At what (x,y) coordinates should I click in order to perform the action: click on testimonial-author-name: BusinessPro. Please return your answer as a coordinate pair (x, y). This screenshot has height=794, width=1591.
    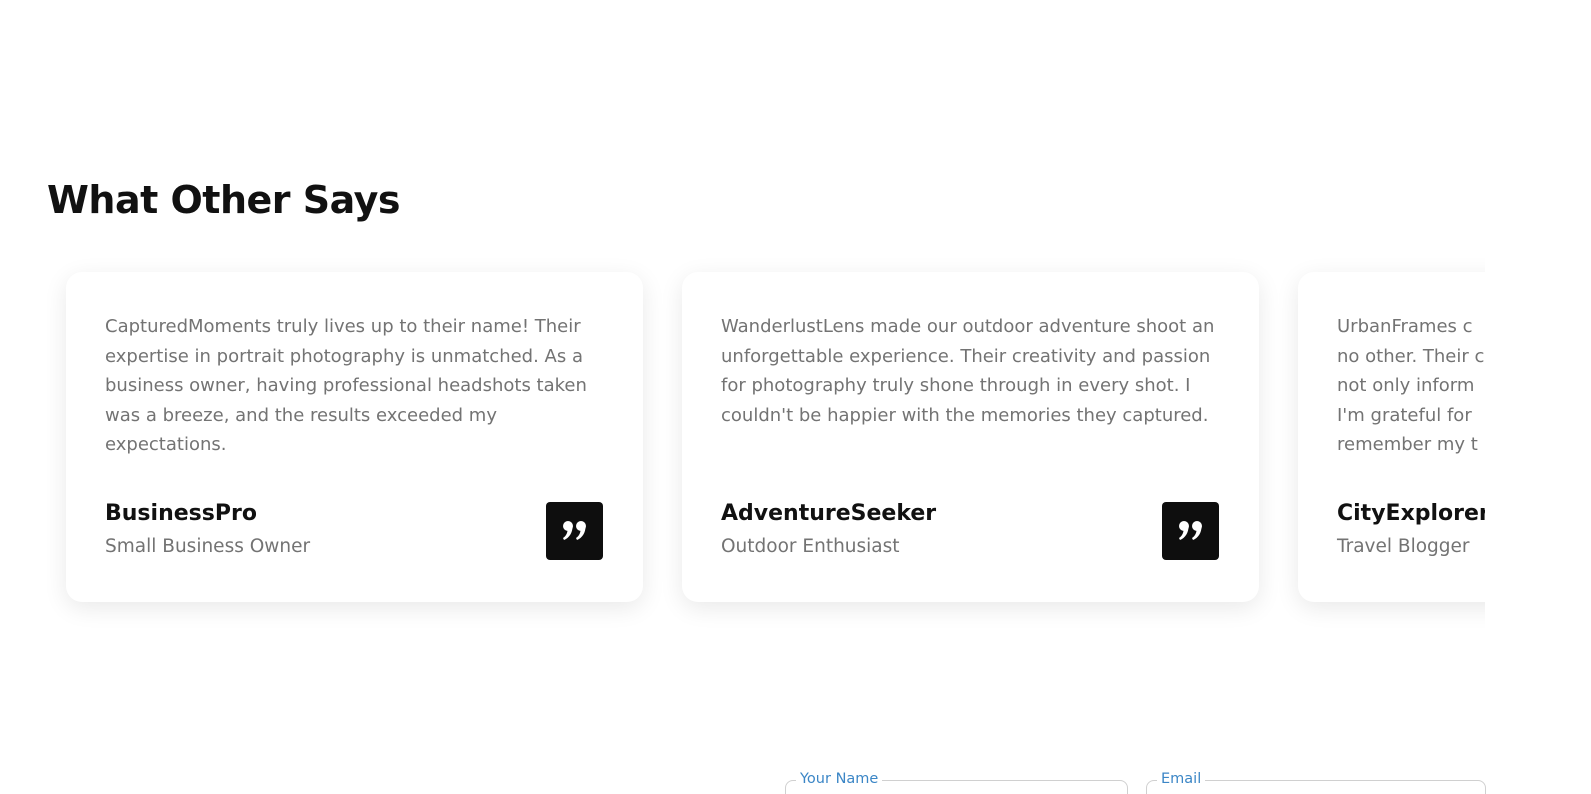
    Looking at the image, I should click on (181, 513).